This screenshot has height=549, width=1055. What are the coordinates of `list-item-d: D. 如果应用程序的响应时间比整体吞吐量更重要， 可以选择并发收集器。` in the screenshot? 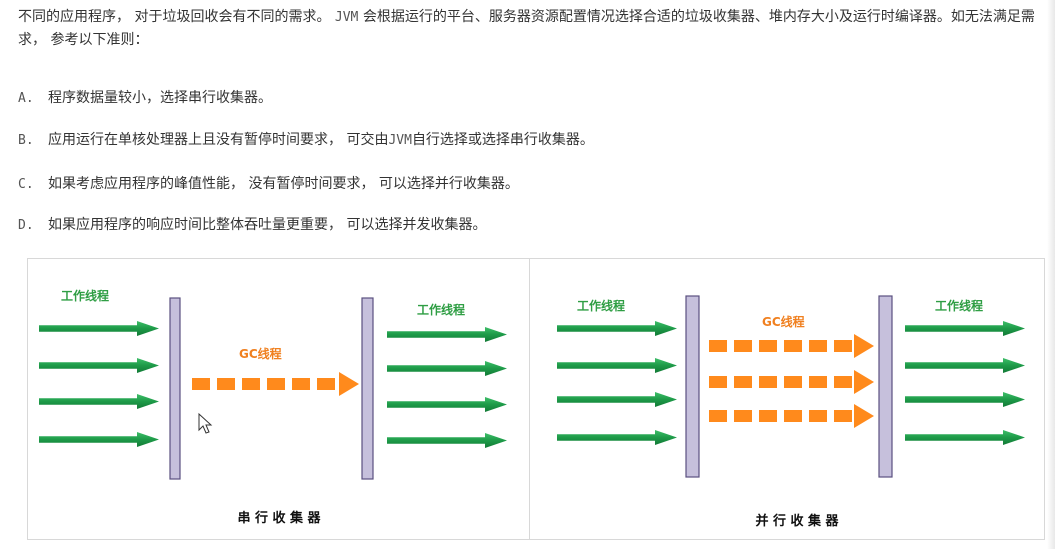 It's located at (252, 225).